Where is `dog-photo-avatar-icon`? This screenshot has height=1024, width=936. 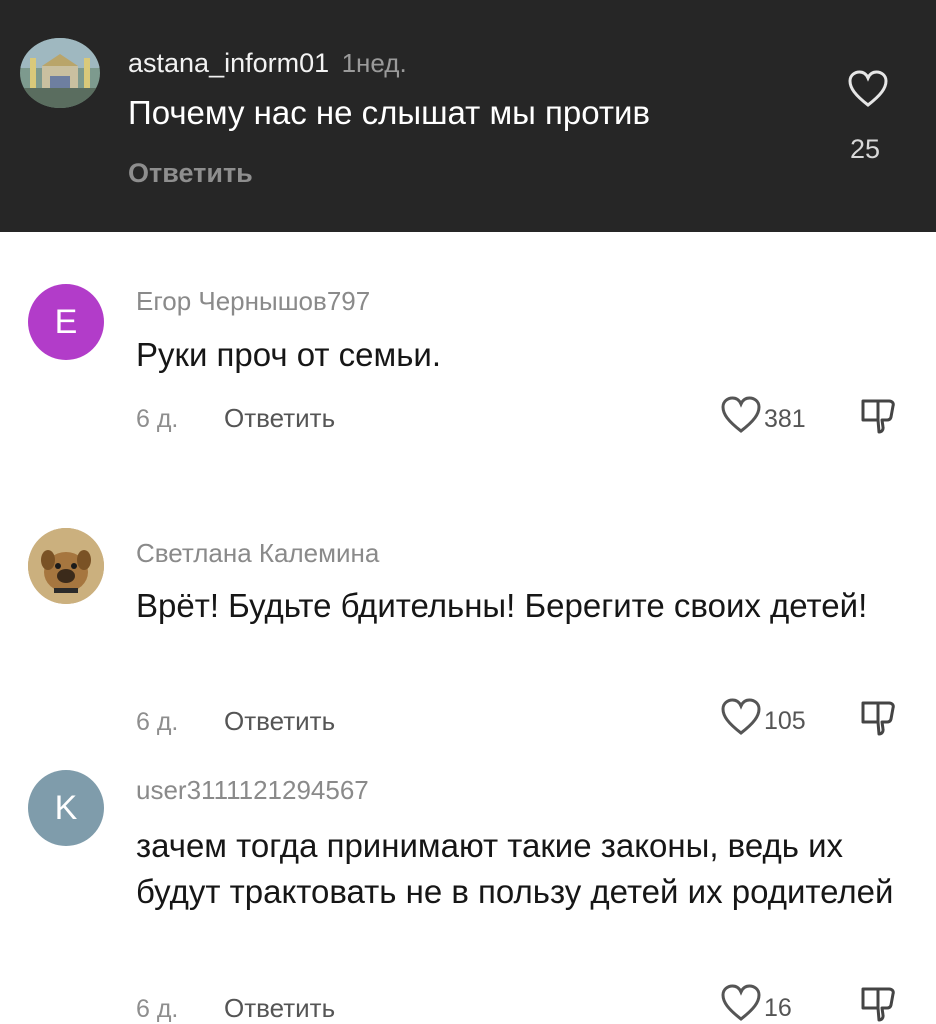
dog-photo-avatar-icon is located at coordinates (66, 566).